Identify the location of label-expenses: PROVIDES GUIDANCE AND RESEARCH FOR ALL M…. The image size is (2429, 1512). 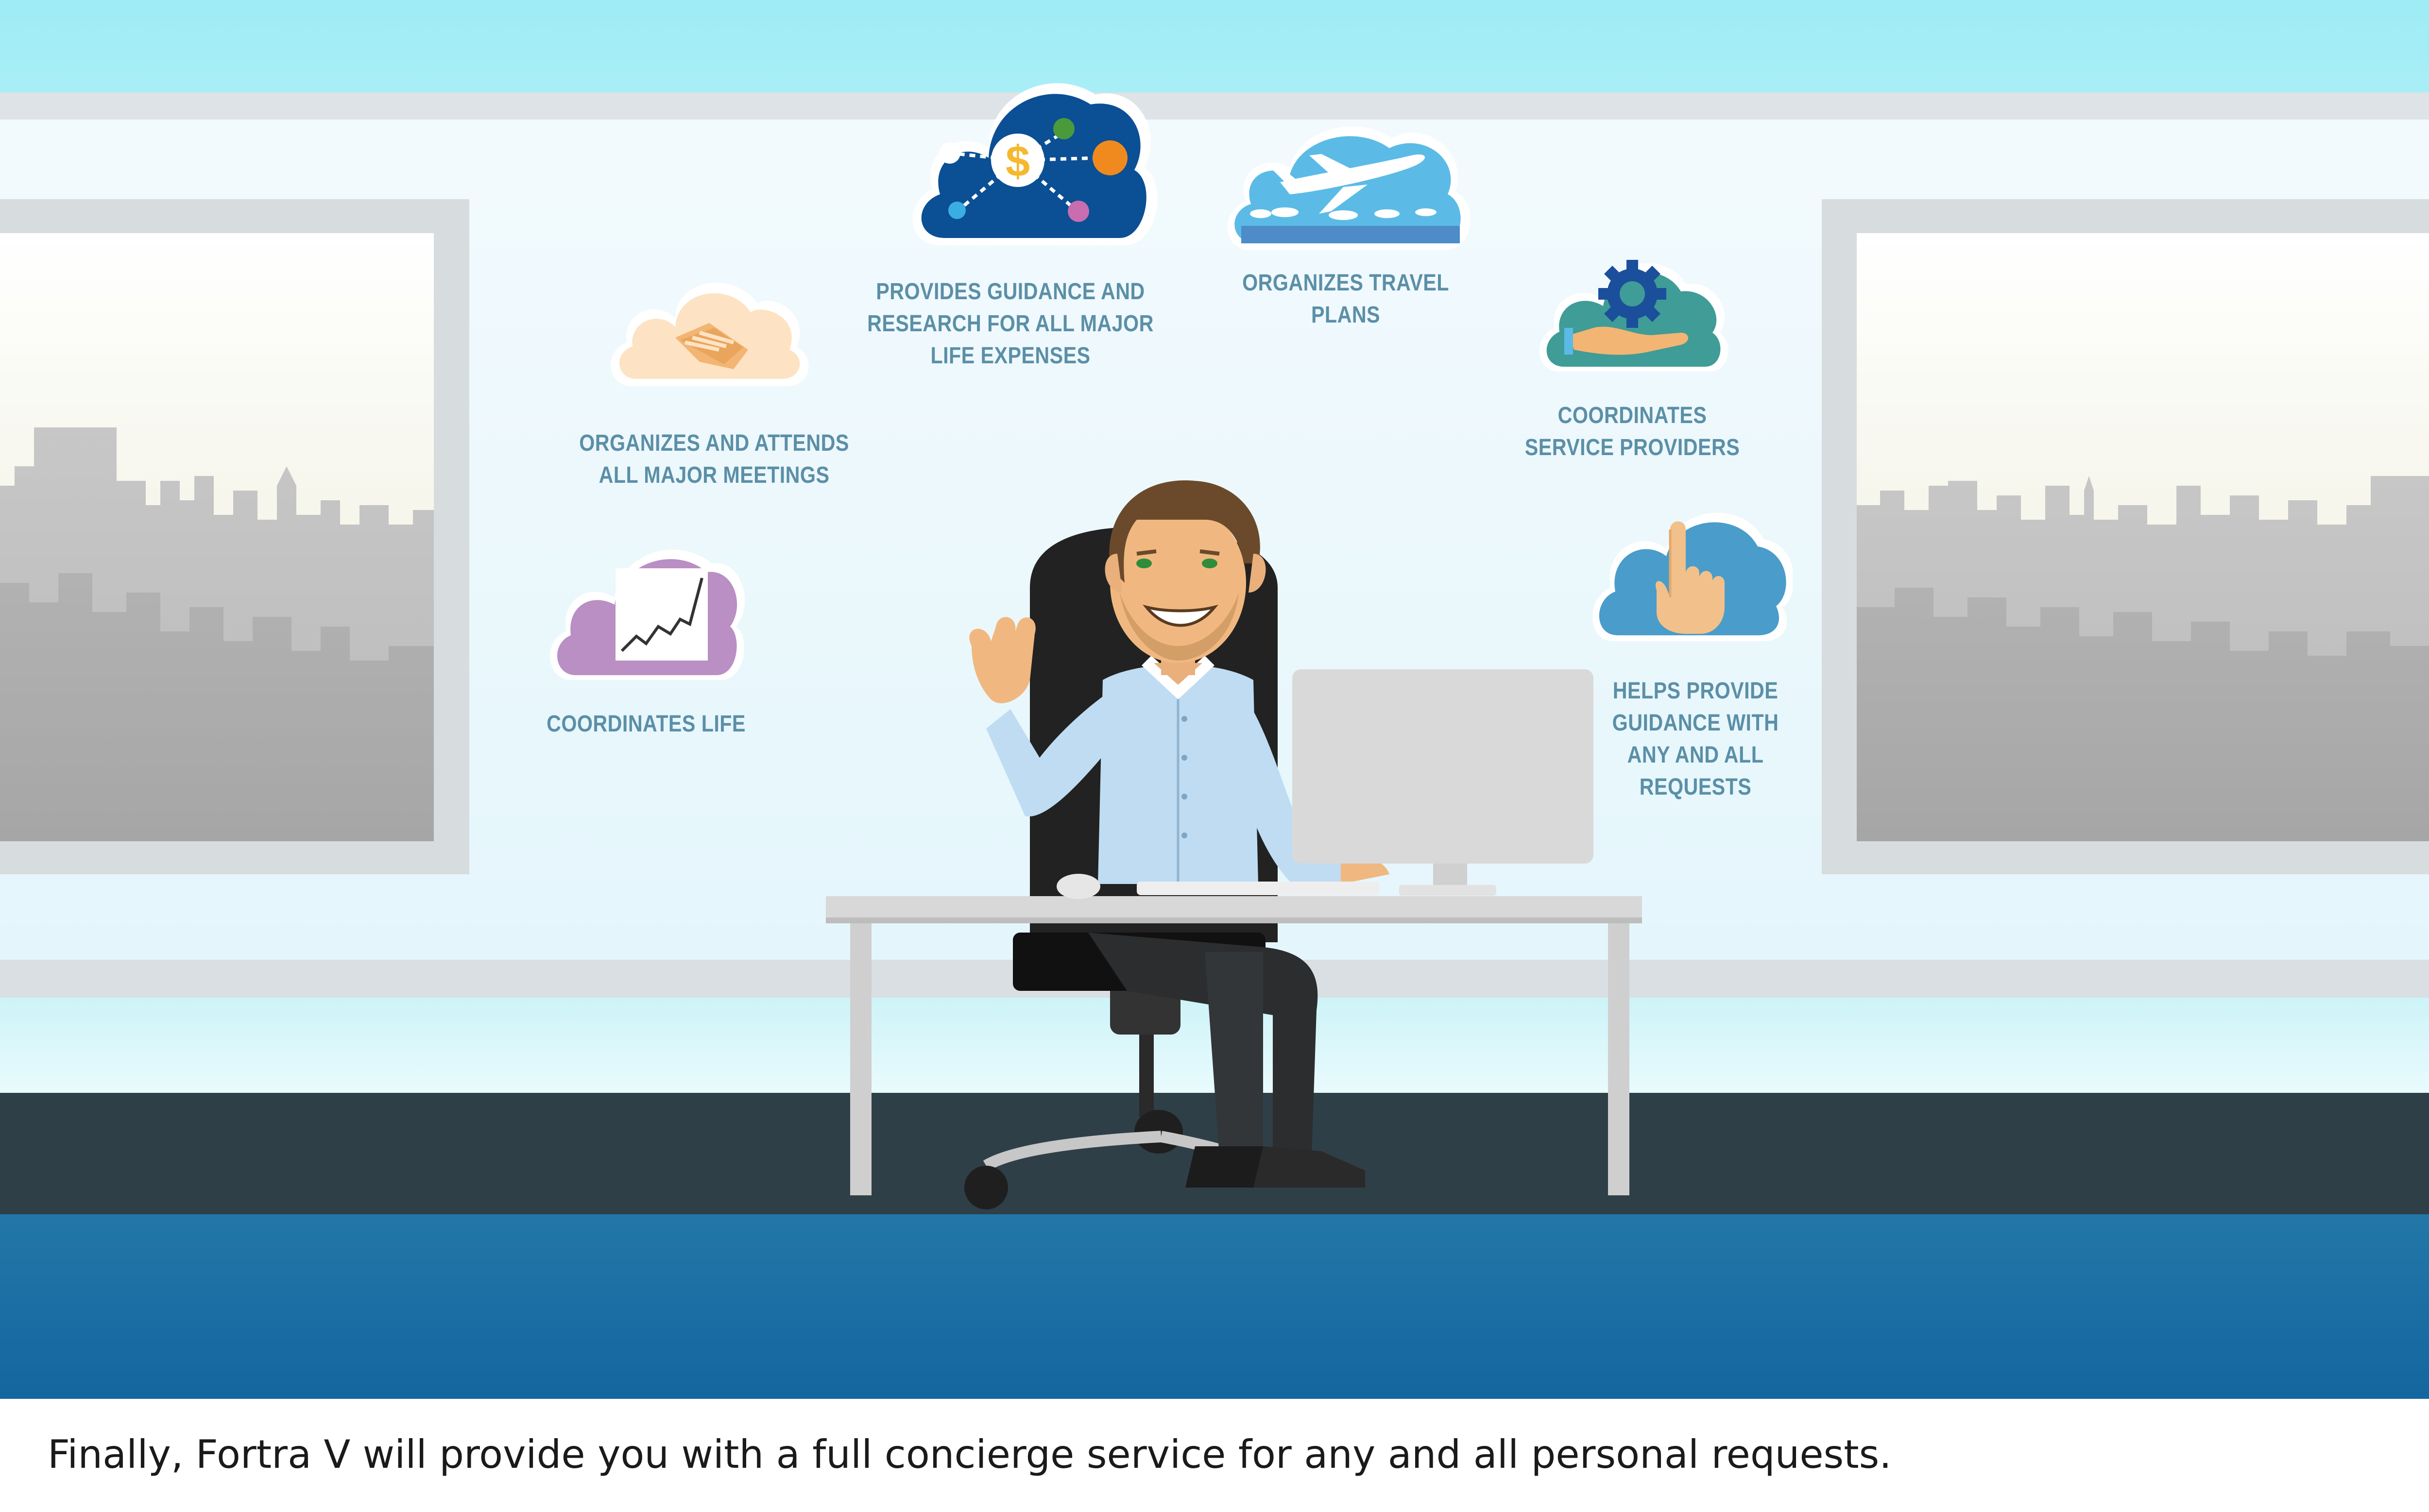
(1010, 324).